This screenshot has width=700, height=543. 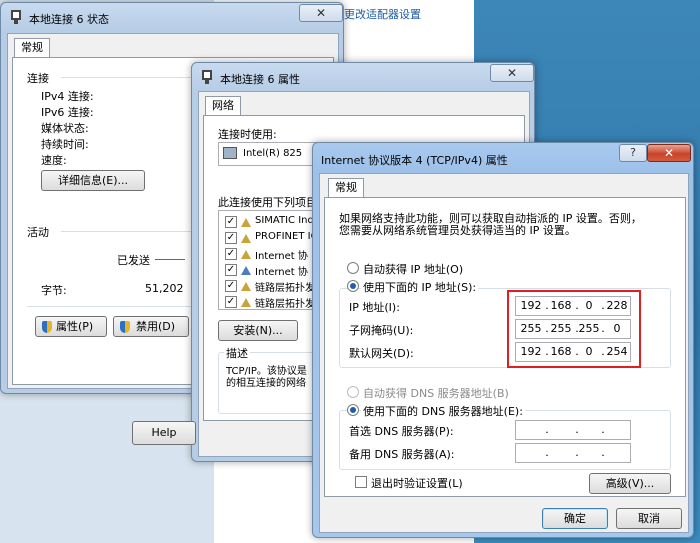 What do you see at coordinates (172, 17) in the screenshot?
I see `status-titlebar: 本地连接 6 状态 ✕` at bounding box center [172, 17].